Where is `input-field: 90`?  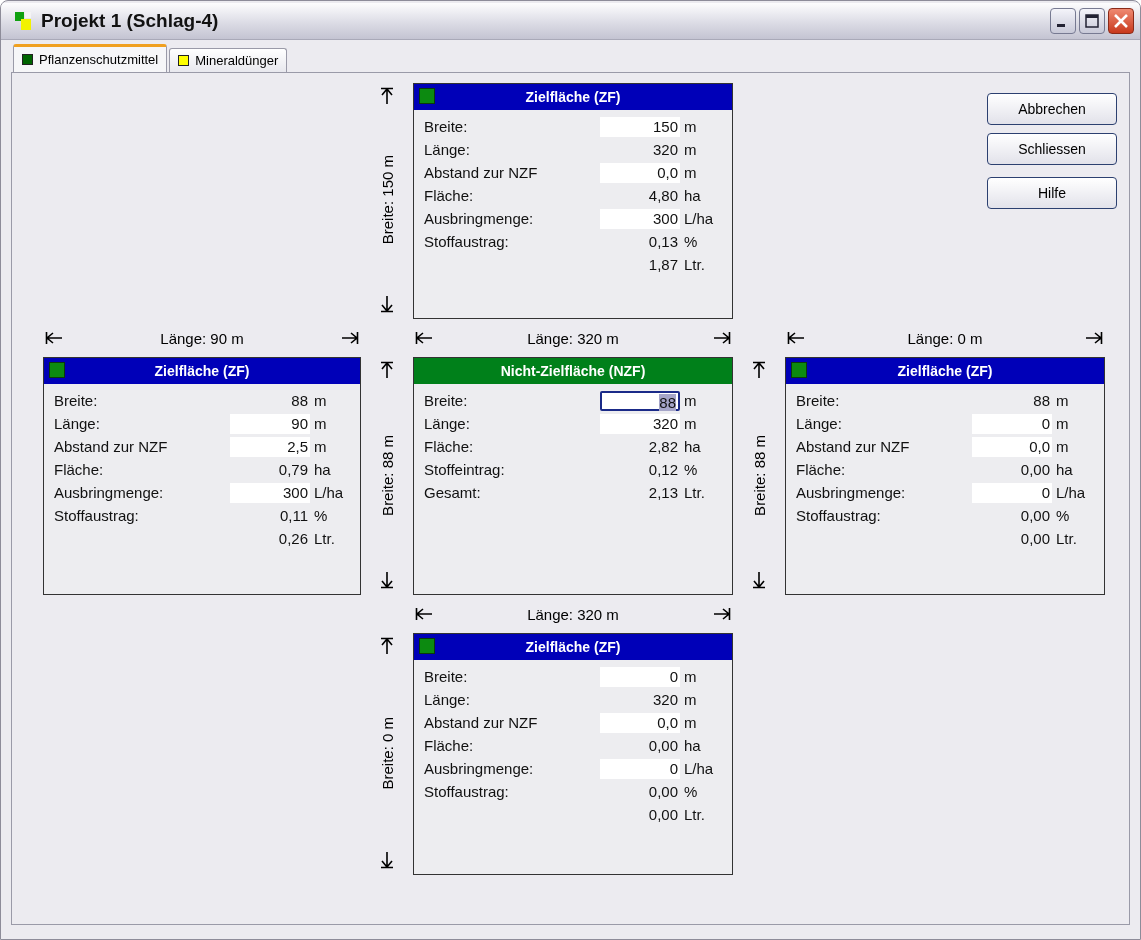 input-field: 90 is located at coordinates (270, 423).